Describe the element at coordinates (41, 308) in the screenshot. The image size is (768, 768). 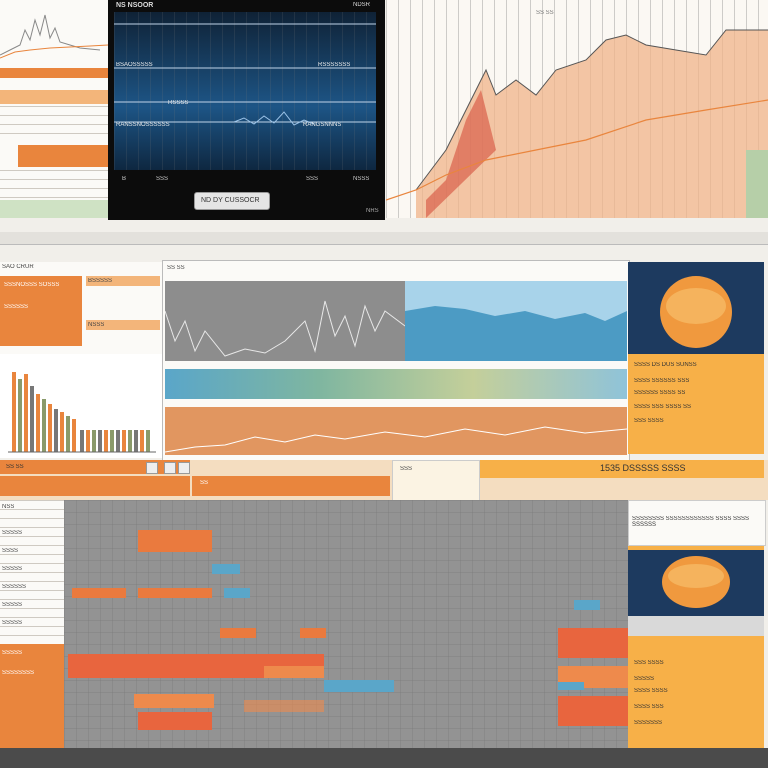
I see `mid-left-panel: SAO CRUR SSSNOSSS SOSSS SSSSSS` at that location.